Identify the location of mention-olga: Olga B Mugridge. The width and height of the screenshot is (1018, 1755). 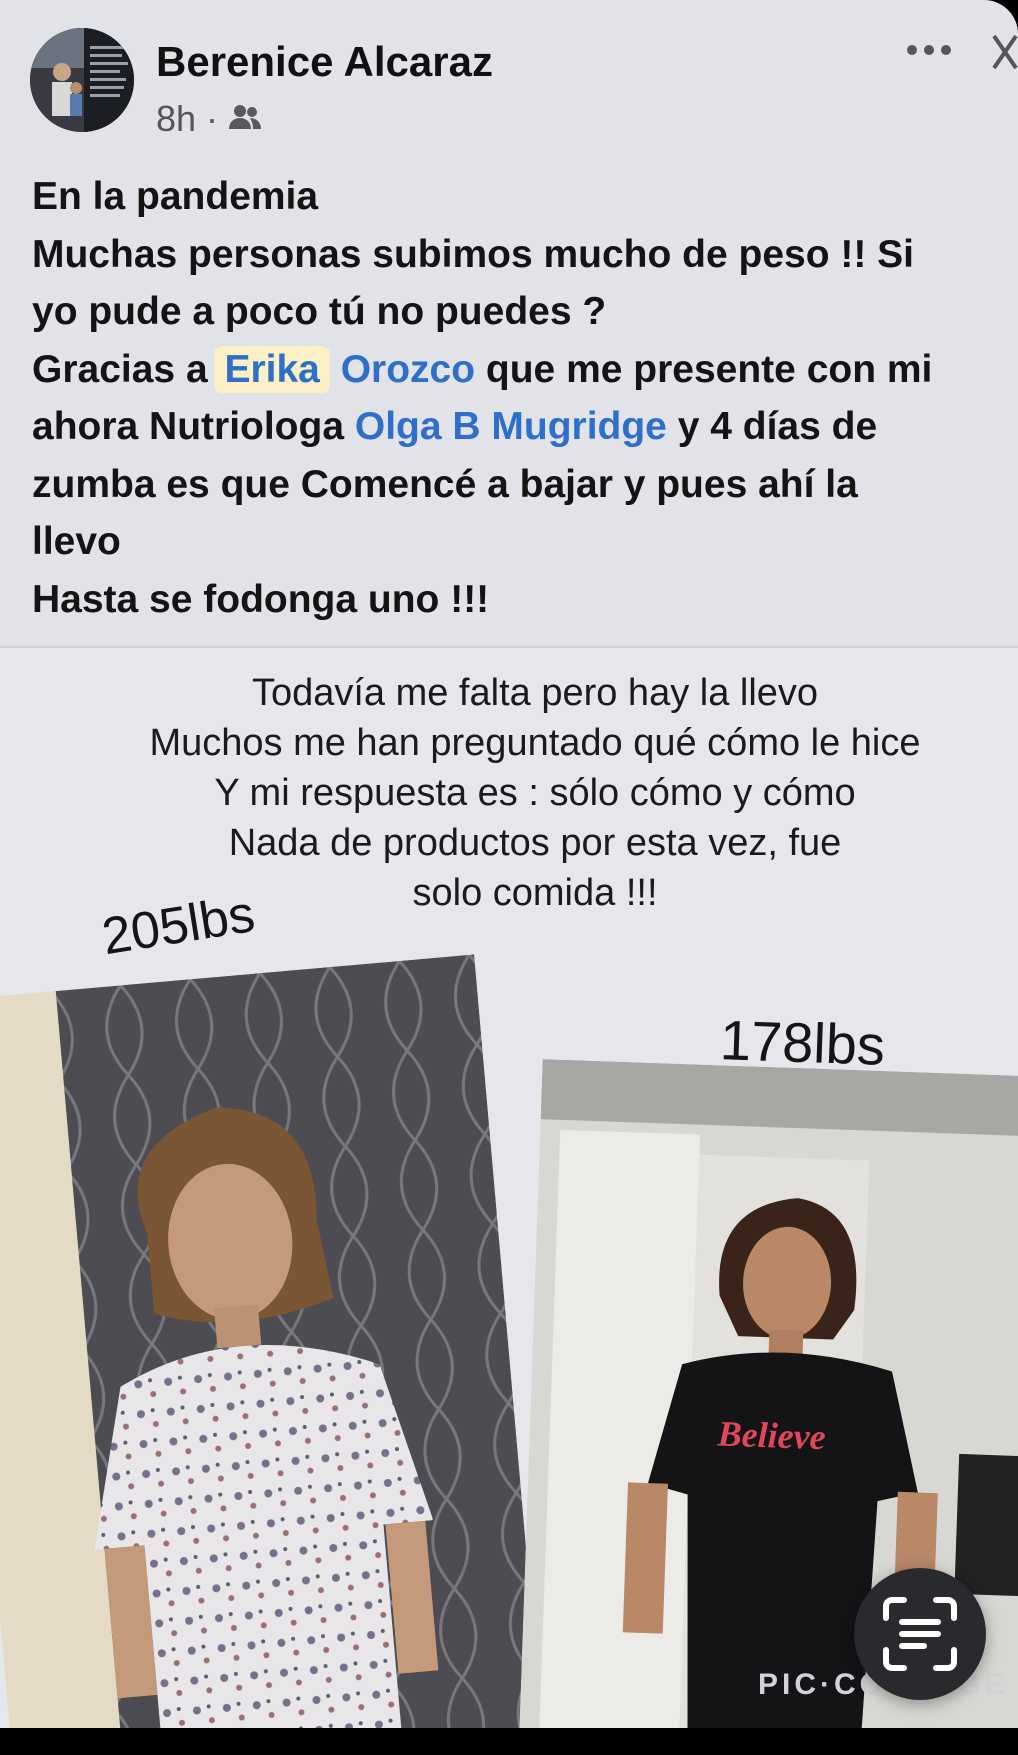
(511, 426).